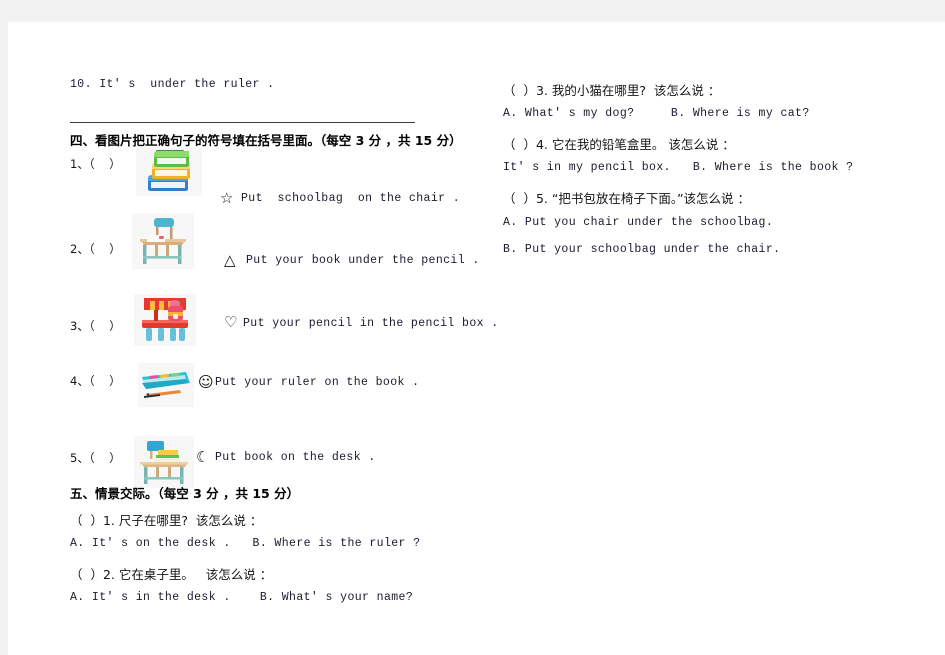 This screenshot has height=655, width=945. Describe the element at coordinates (266, 140) in the screenshot. I see `section-four-heading: 四、看图片把正确句子的符号填在括号里面。（每空 3 分 ，共 15 分）` at that location.